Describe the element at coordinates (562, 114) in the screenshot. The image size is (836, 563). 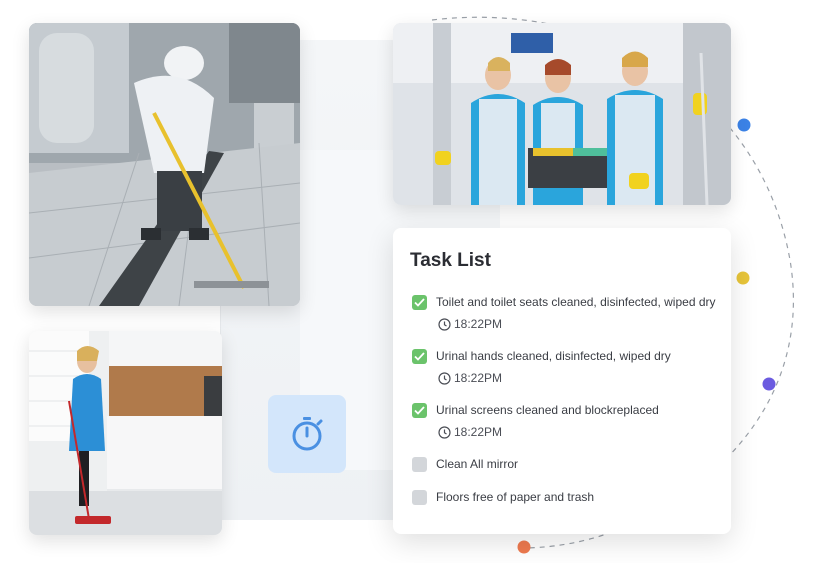
I see `cleaning-team-photo` at that location.